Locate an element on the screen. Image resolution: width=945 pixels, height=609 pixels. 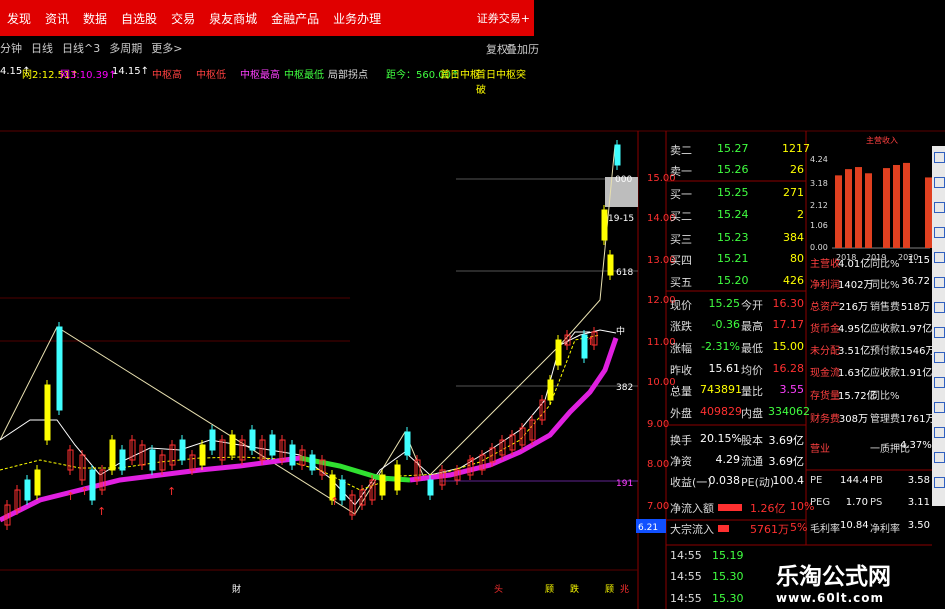
watermark-url: www.60lt.com is located at coordinates (830, 598).